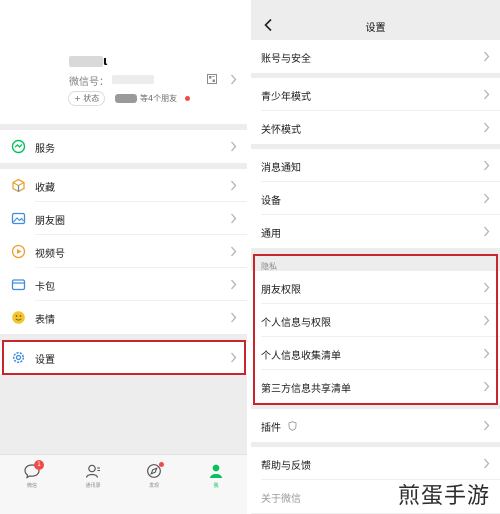 This screenshot has width=500, height=514. I want to click on menu-label: 服务, so click(45, 149).